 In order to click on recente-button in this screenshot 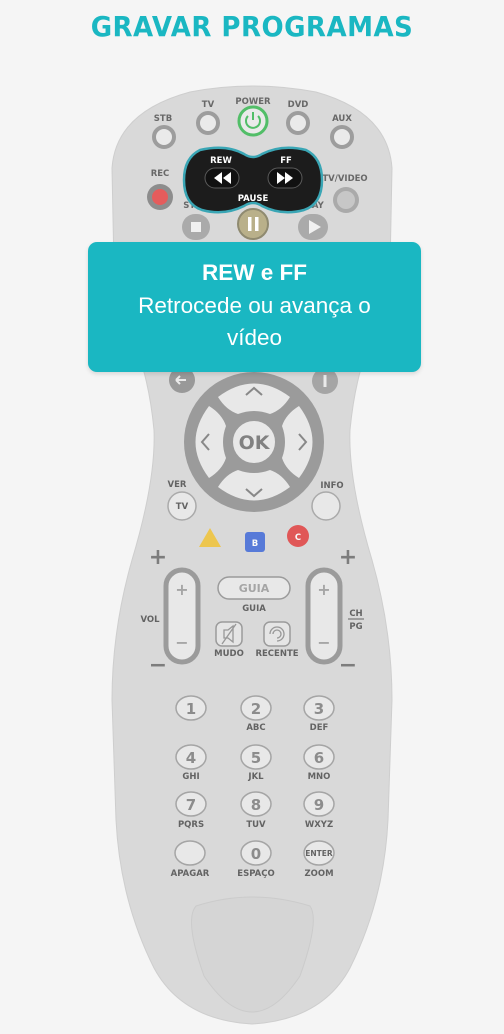, I will do `click(277, 634)`.